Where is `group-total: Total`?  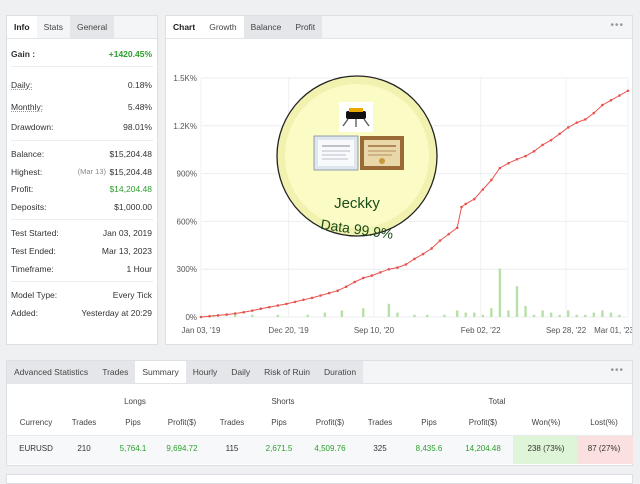 group-total: Total is located at coordinates (497, 401).